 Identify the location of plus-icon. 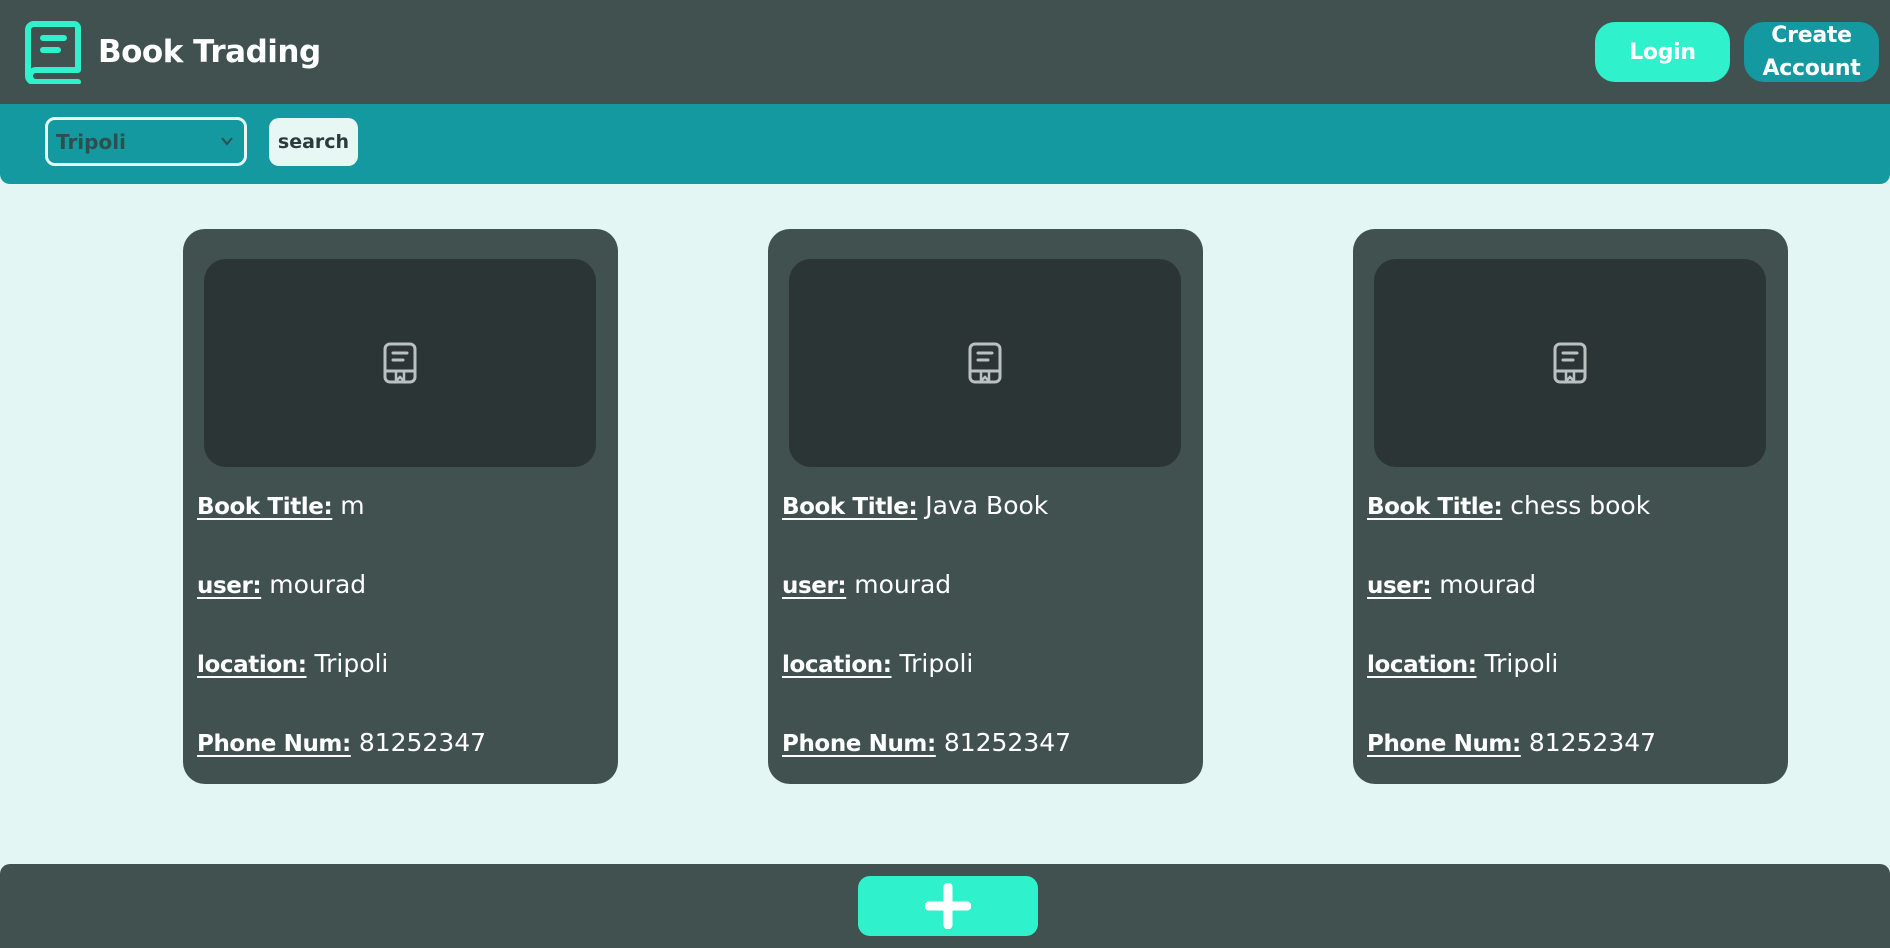
(948, 906).